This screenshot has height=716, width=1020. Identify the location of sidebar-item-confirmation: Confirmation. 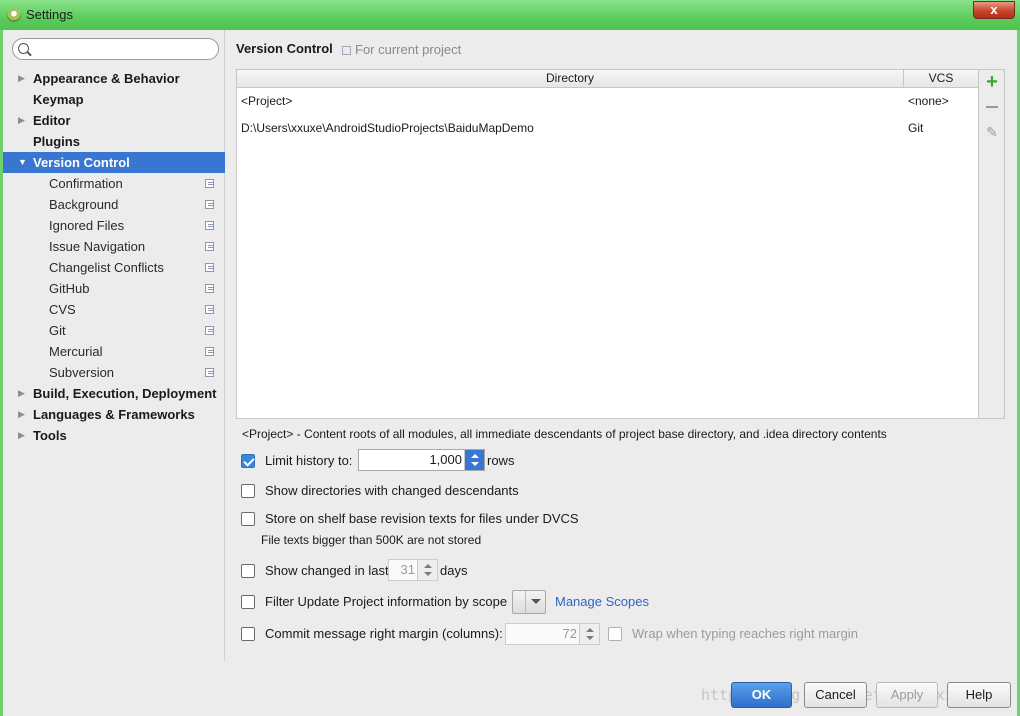
(114, 183).